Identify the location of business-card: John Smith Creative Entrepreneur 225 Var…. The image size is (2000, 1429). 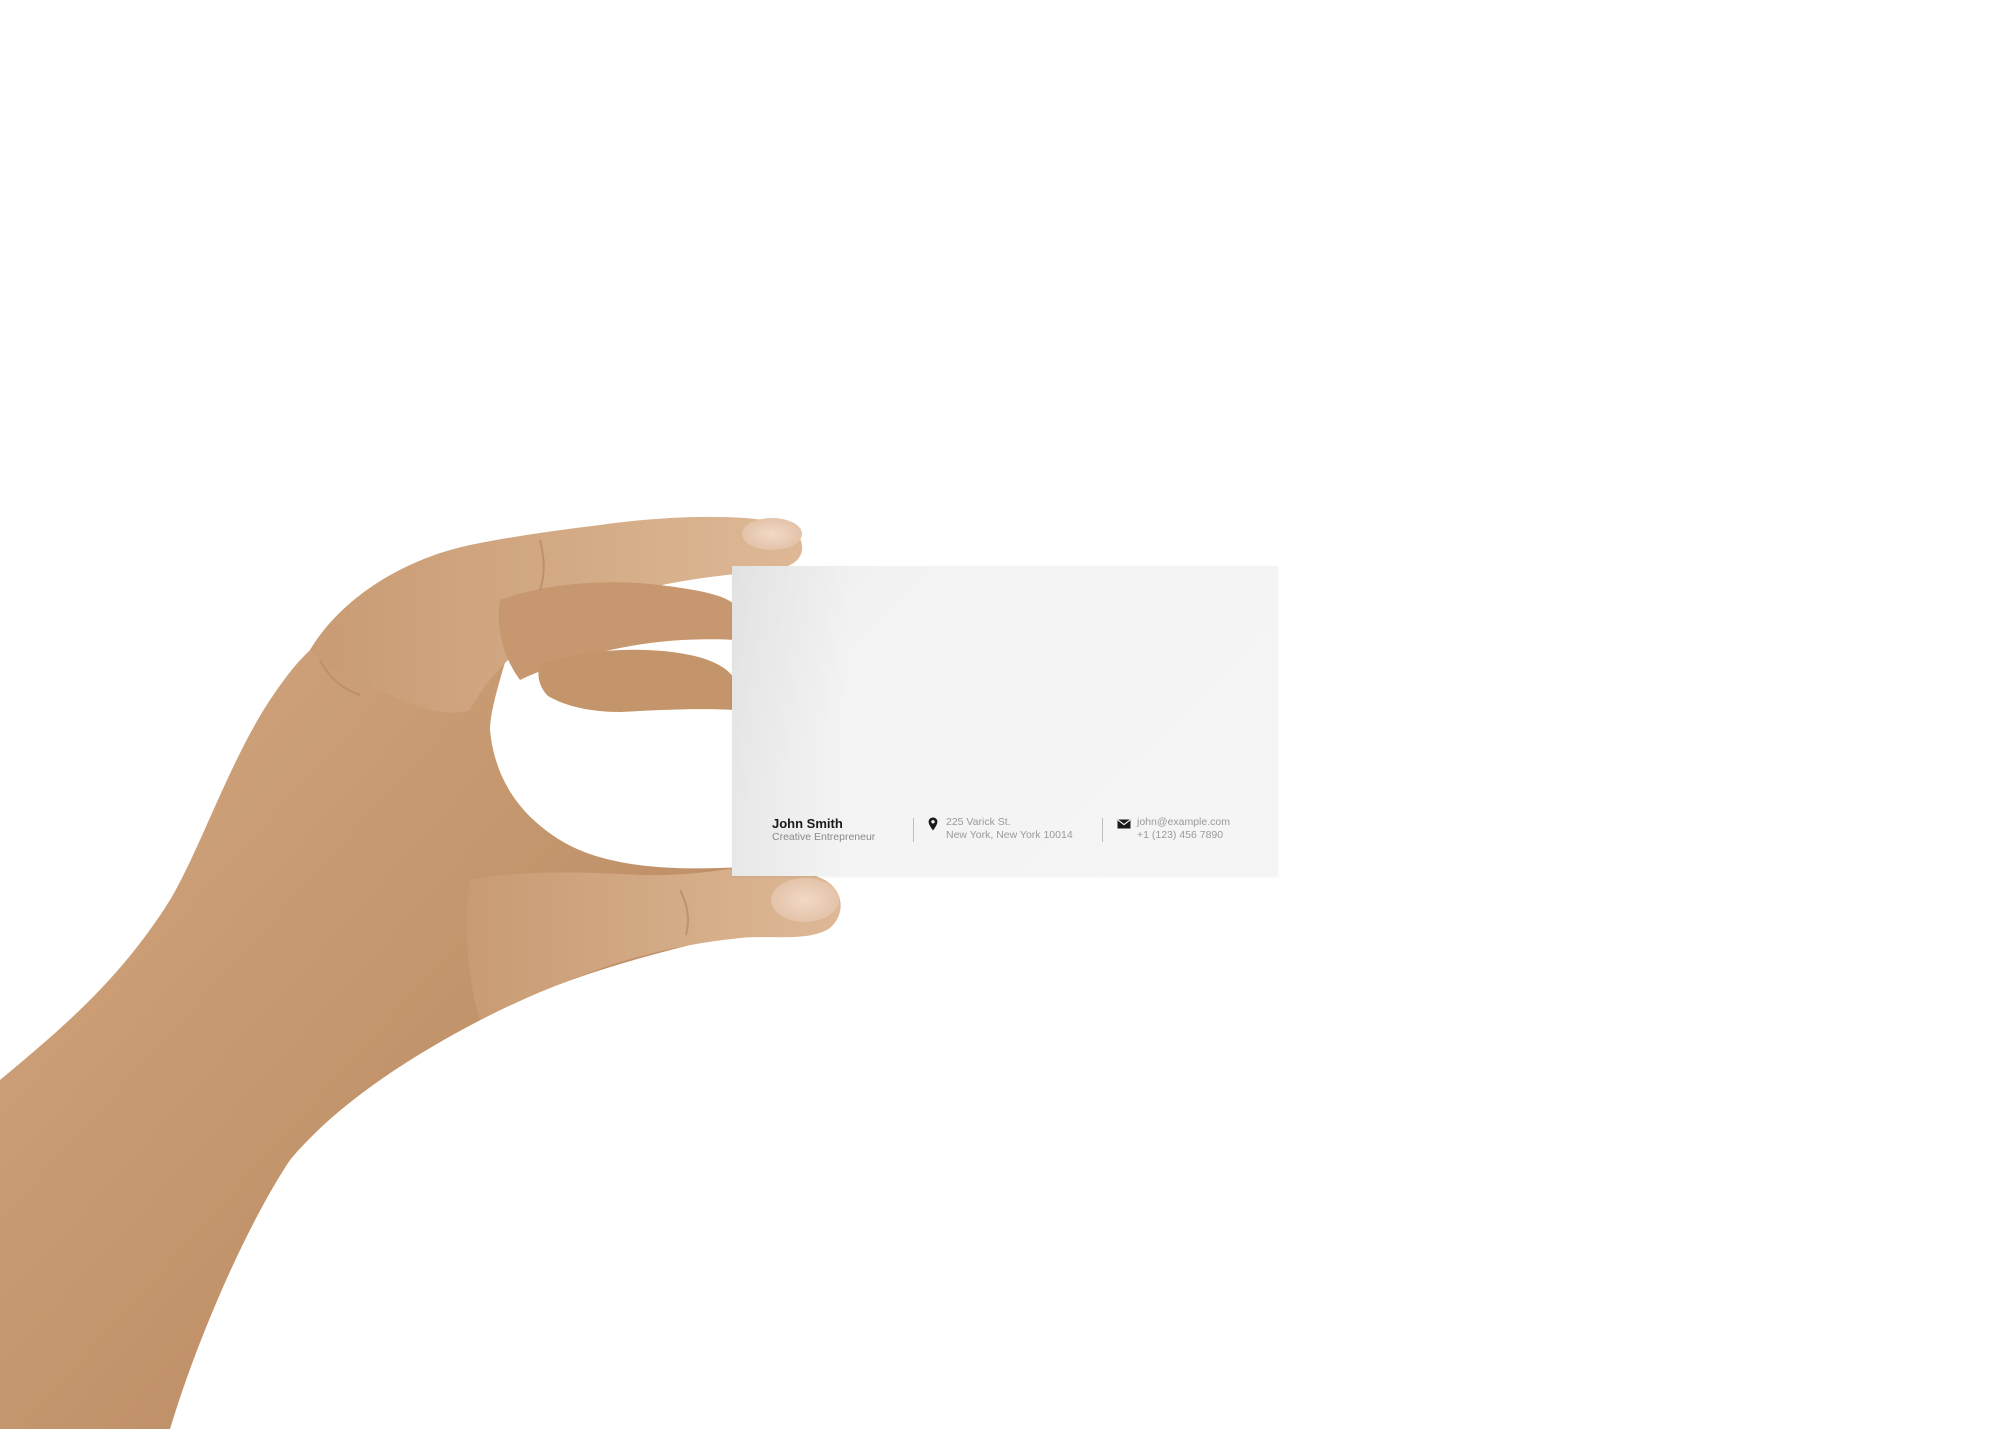
(1005, 721).